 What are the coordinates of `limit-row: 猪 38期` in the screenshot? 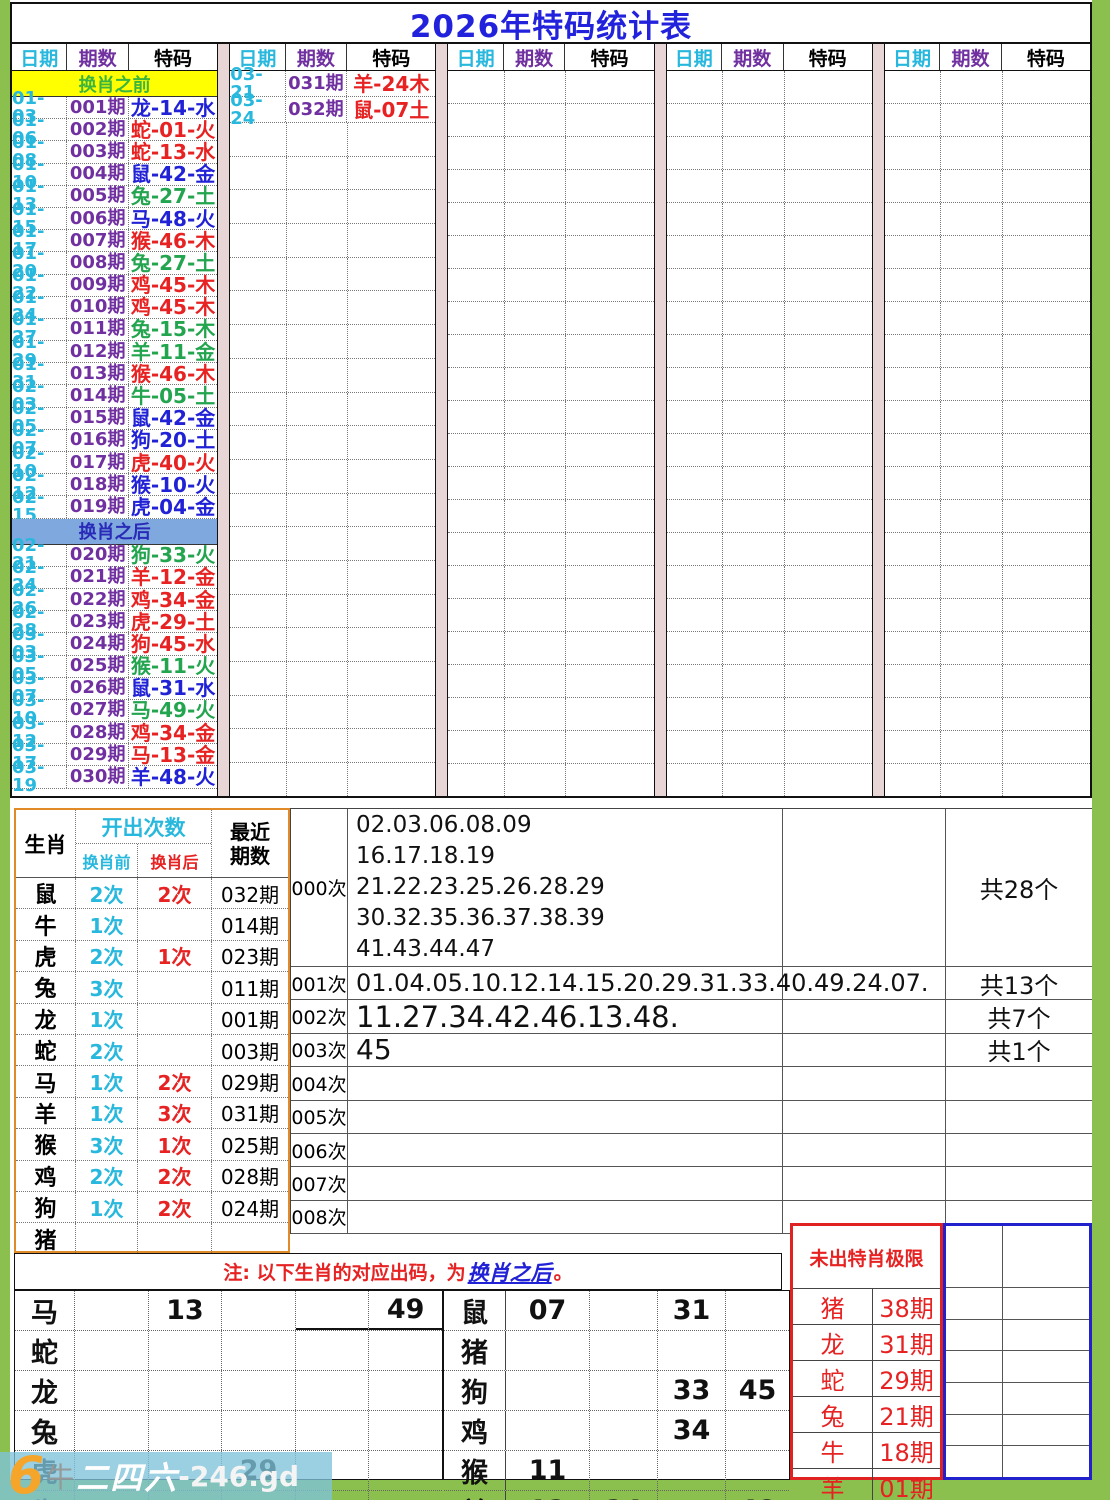 It's located at (866, 1307).